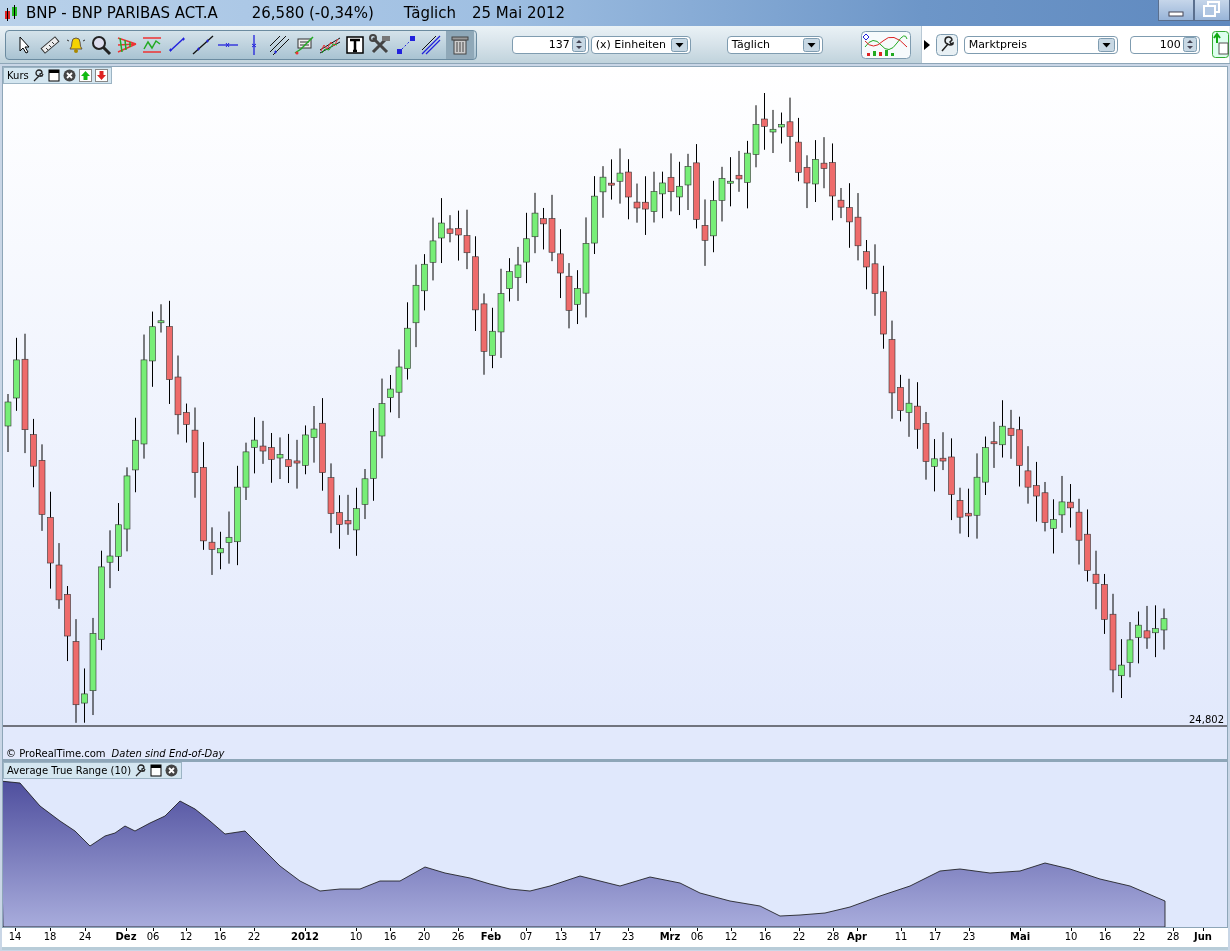 The height and width of the screenshot is (951, 1230). I want to click on price-type-dropdown: Marktpreis, so click(1040, 44).